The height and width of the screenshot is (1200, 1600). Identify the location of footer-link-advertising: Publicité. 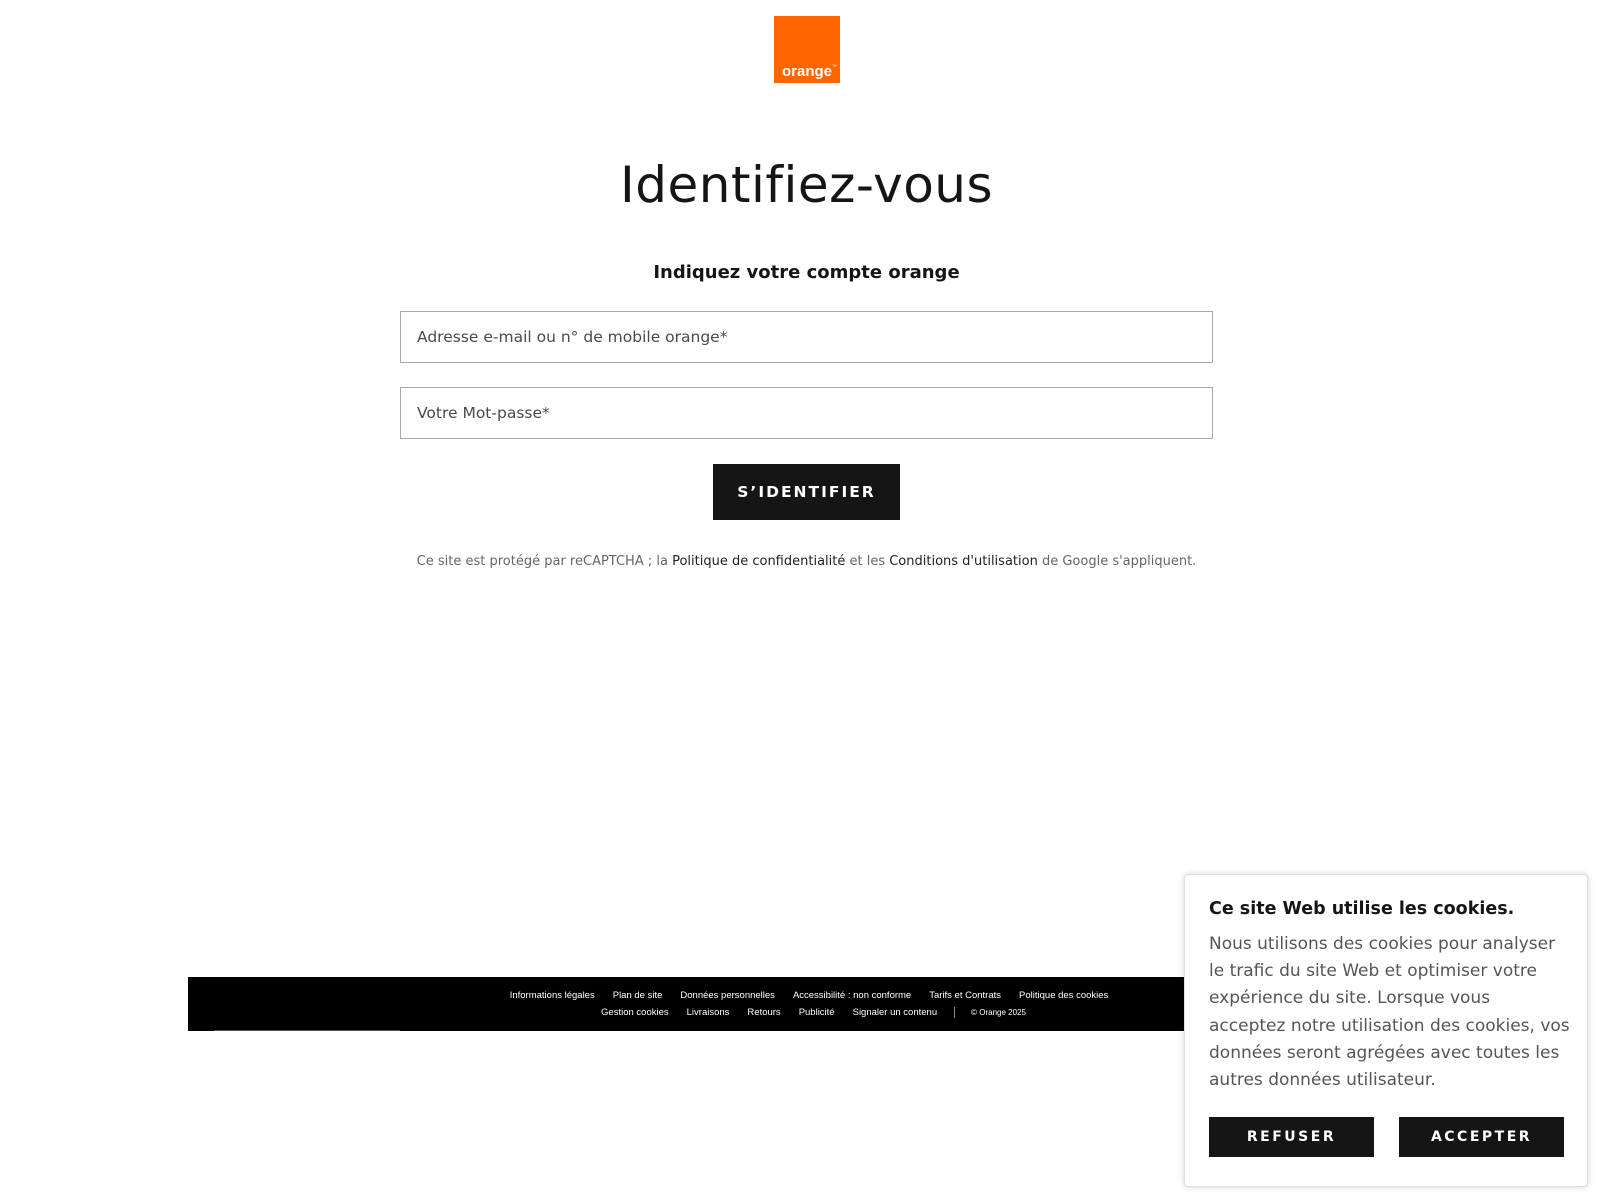
(817, 1012).